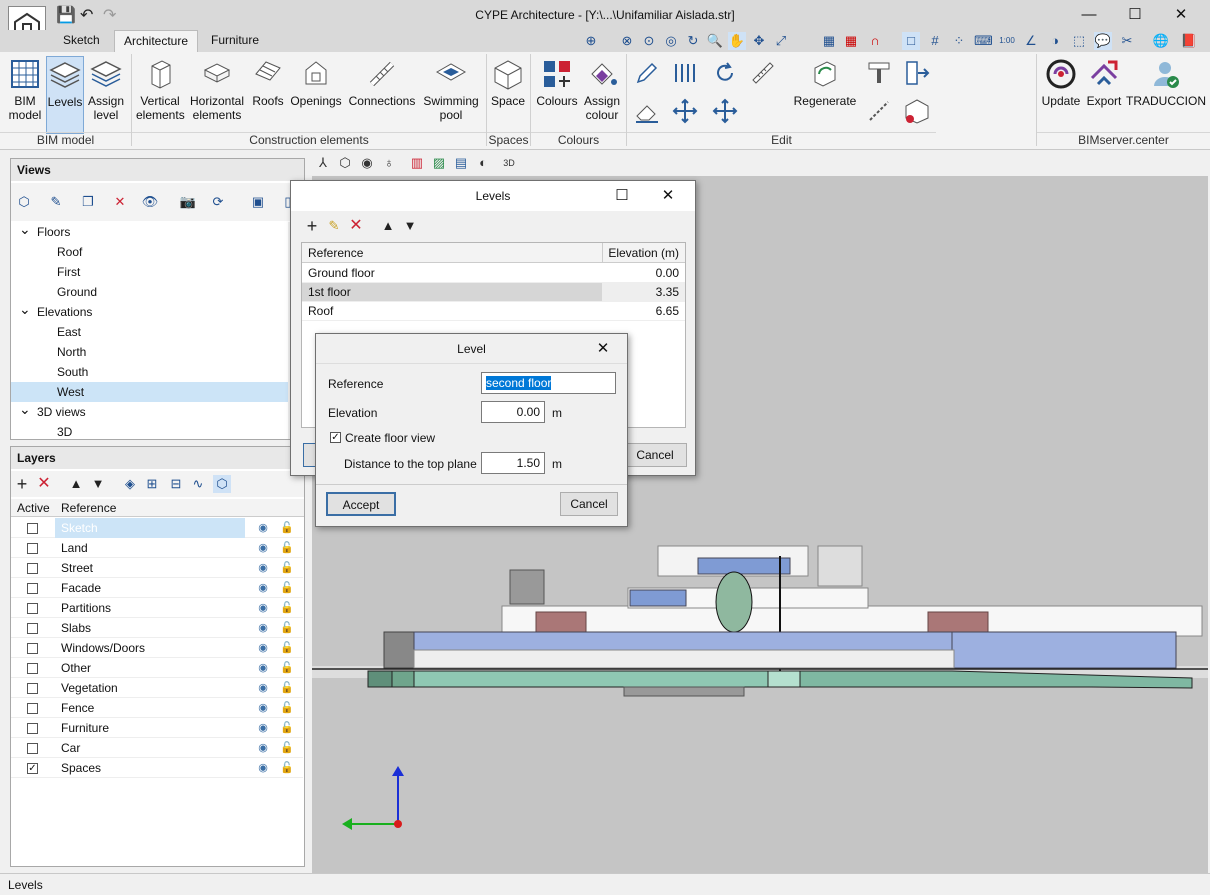 The image size is (1210, 895). Describe the element at coordinates (917, 111) in the screenshot. I see `delete-cube-icon` at that location.